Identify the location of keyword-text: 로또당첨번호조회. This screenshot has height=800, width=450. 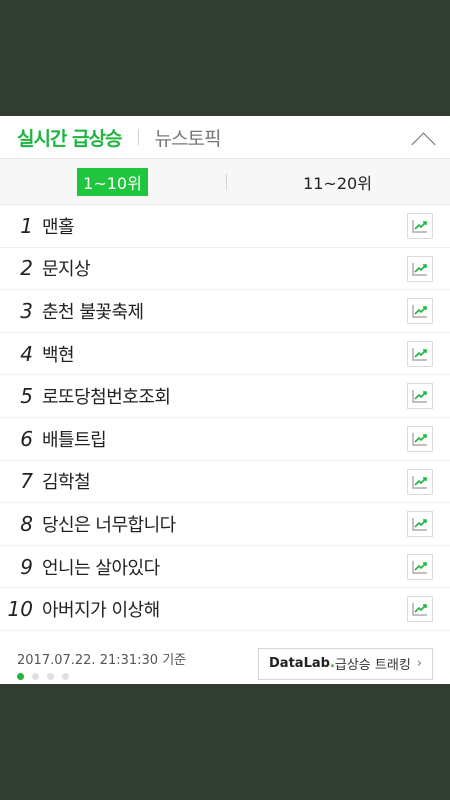
(106, 396).